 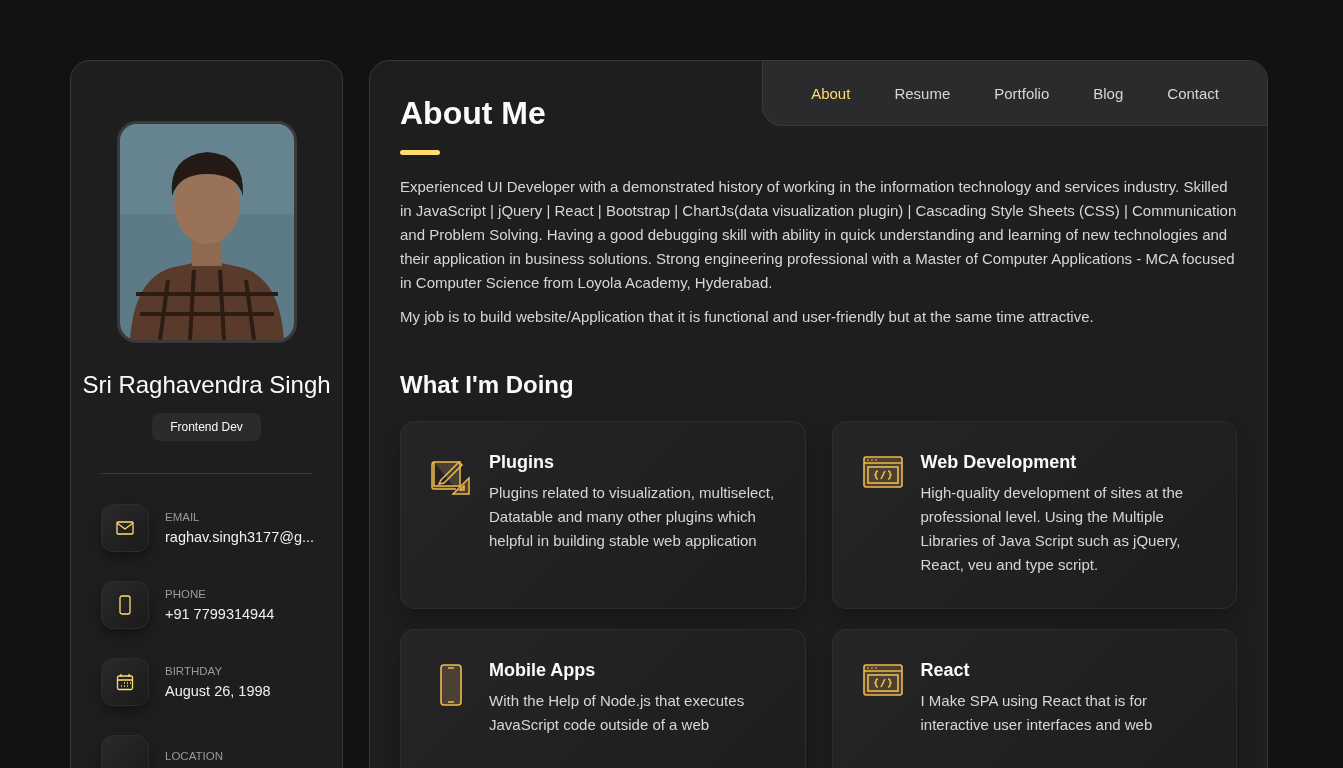 I want to click on title-underline, so click(x=420, y=152).